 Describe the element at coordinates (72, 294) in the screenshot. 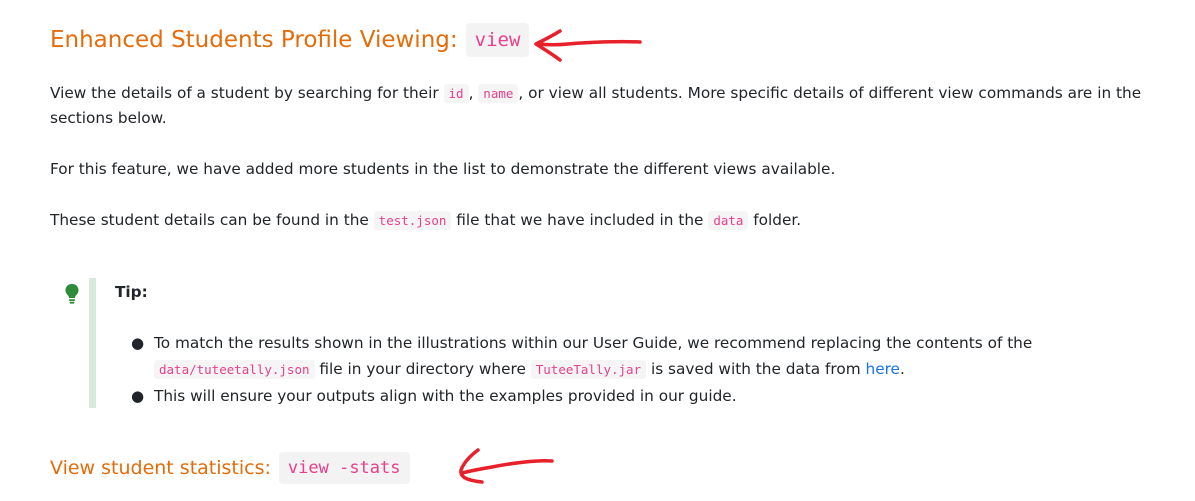

I see `lightbulb-icon` at that location.